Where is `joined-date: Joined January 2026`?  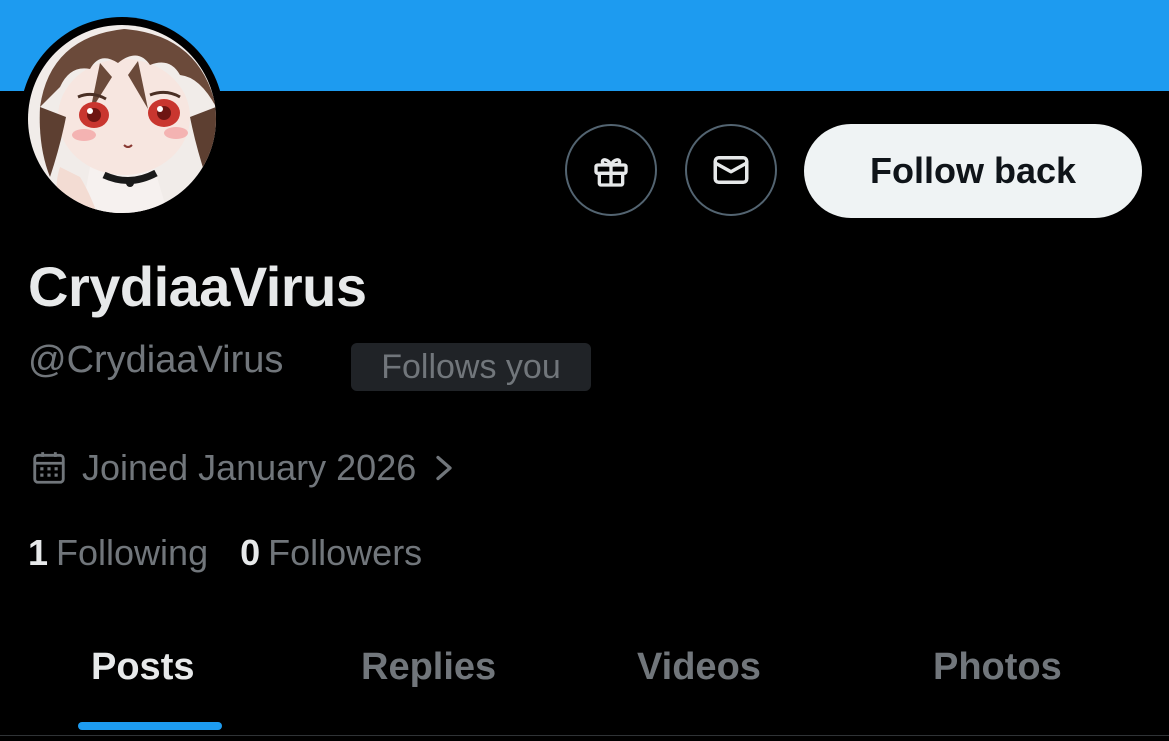 joined-date: Joined January 2026 is located at coordinates (243, 468).